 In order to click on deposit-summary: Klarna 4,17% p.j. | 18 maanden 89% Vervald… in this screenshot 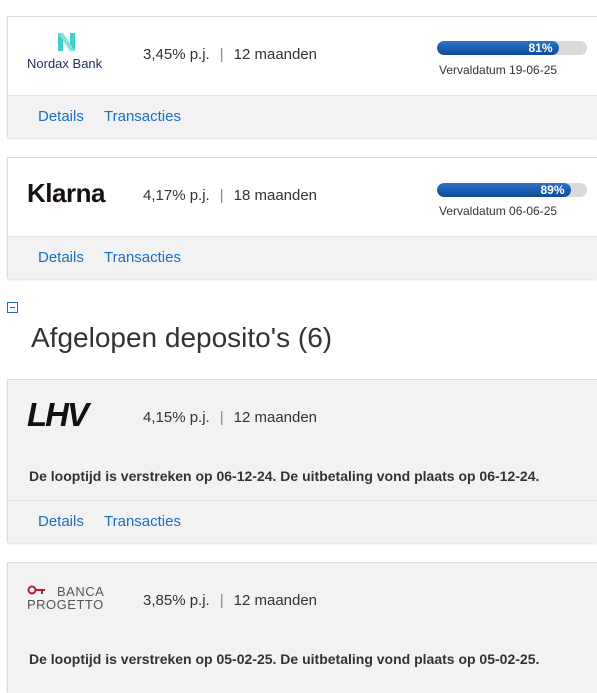, I will do `click(302, 197)`.